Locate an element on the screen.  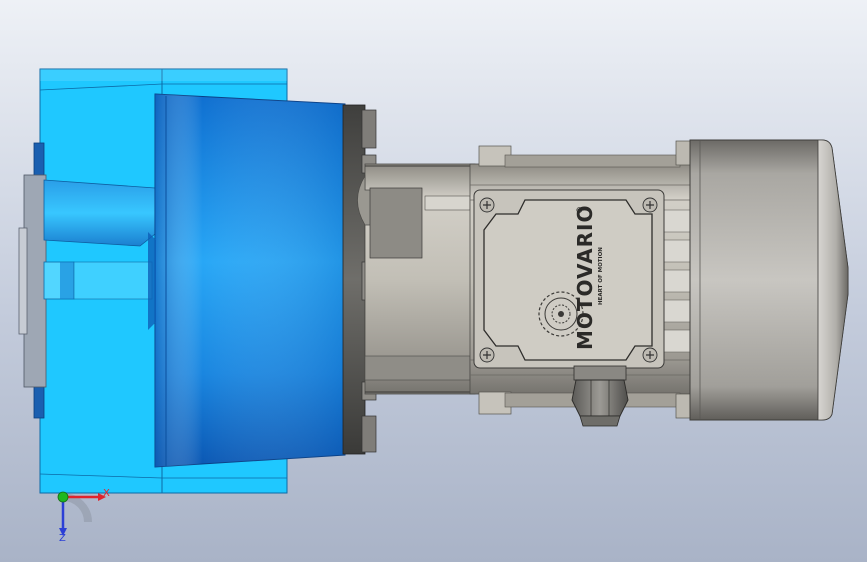
coordinate-triad: X Z is located at coordinates (83, 516).